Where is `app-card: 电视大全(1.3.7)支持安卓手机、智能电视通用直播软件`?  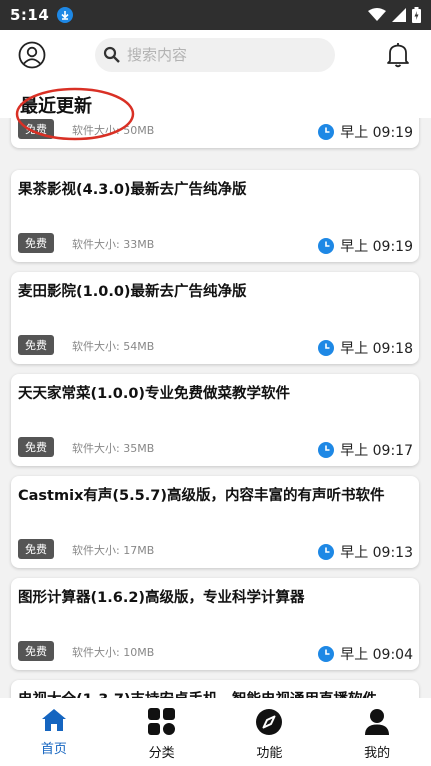 app-card: 电视大全(1.3.7)支持安卓手机、智能电视通用直播软件 is located at coordinates (215, 689).